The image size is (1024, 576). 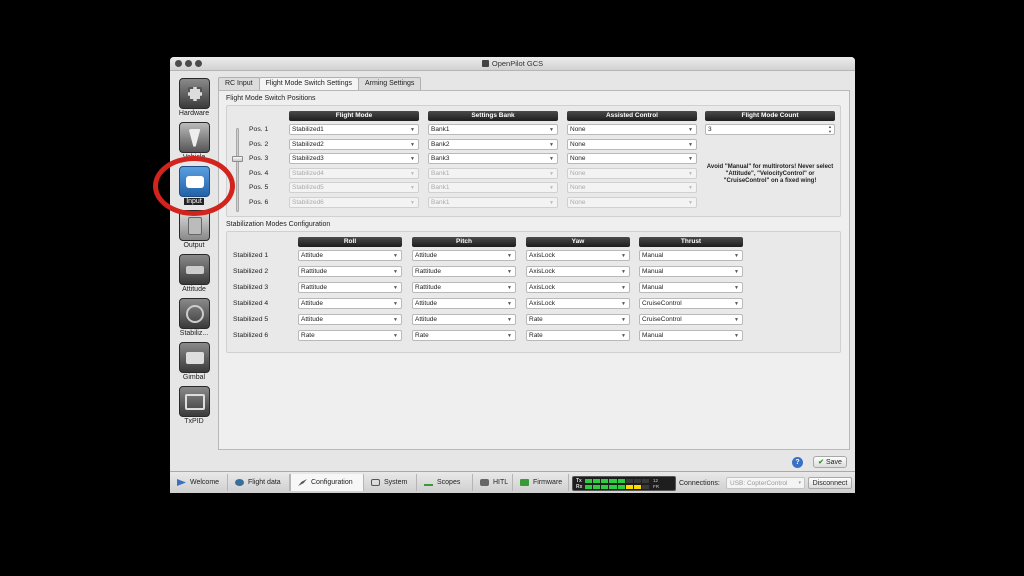 I want to click on mode-tab-scopes: Scopes, so click(x=445, y=482).